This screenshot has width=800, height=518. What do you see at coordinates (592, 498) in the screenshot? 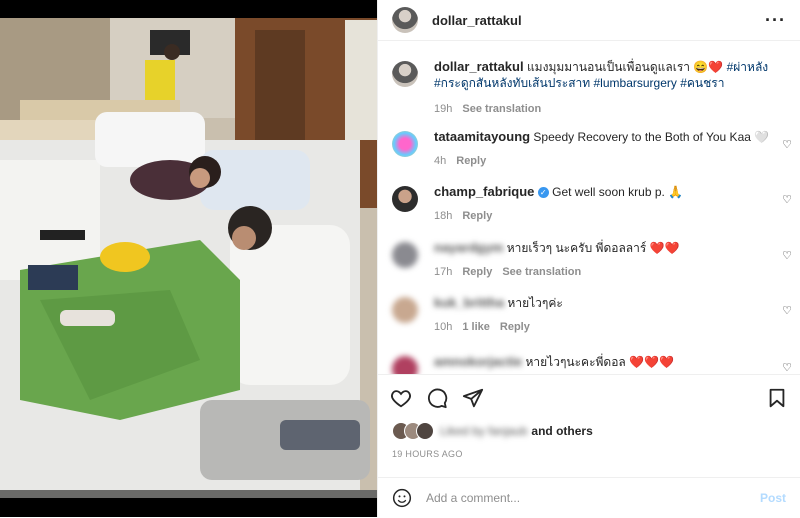
I see `comment-input` at bounding box center [592, 498].